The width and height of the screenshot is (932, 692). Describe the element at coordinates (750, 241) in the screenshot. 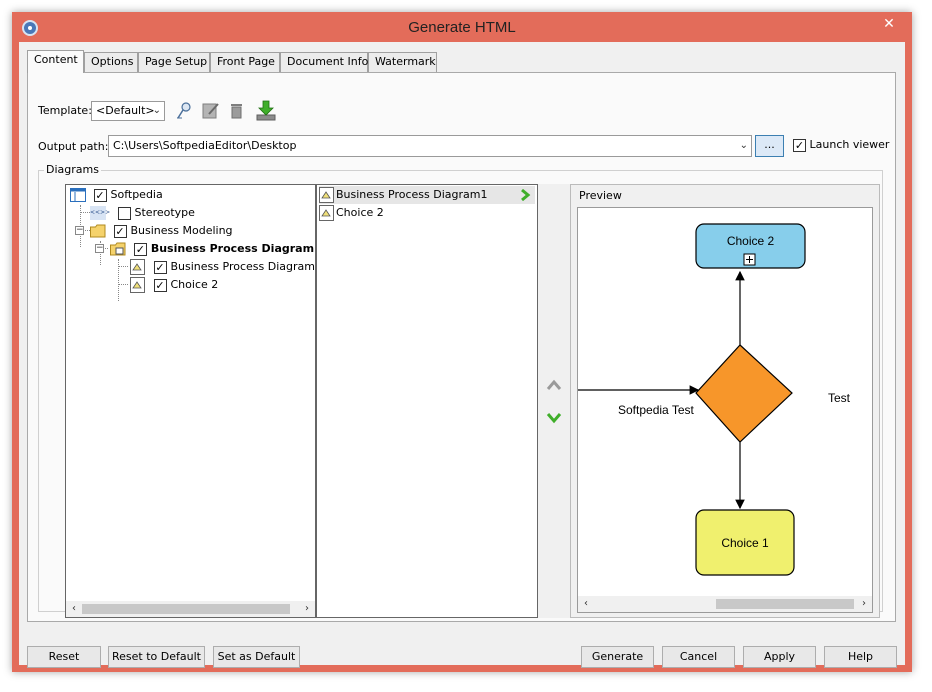

I see `choice-2-label: Choice 2` at that location.